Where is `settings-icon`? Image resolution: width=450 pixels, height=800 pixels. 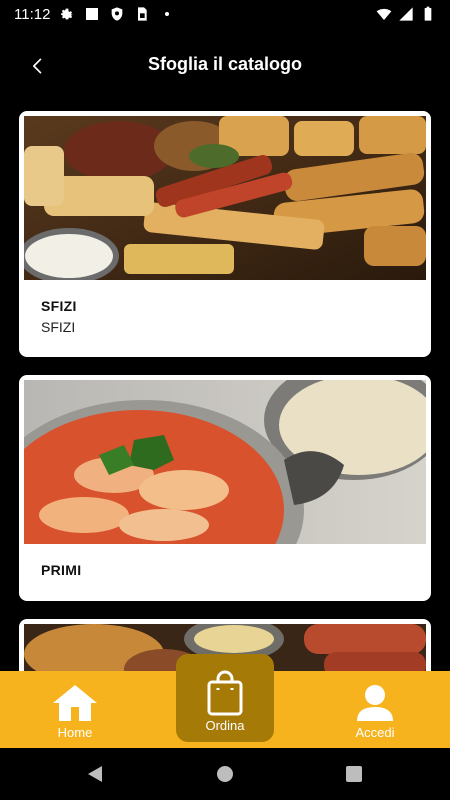 settings-icon is located at coordinates (67, 14).